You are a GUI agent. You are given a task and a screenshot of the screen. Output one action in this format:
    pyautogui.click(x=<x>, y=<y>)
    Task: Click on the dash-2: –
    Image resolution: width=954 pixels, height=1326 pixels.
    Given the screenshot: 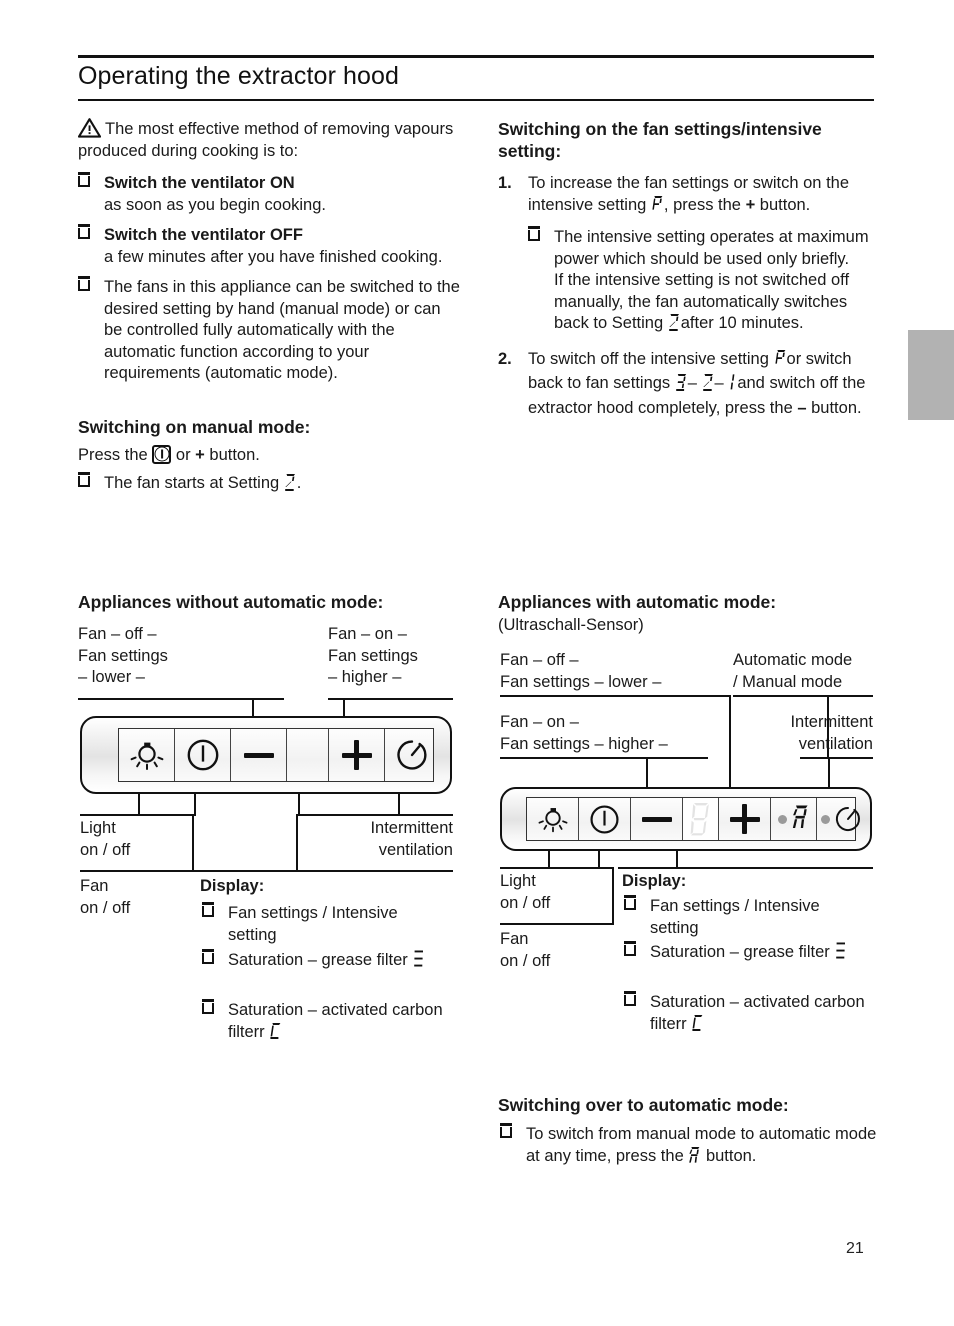 What is the action you would take?
    pyautogui.click(x=719, y=383)
    